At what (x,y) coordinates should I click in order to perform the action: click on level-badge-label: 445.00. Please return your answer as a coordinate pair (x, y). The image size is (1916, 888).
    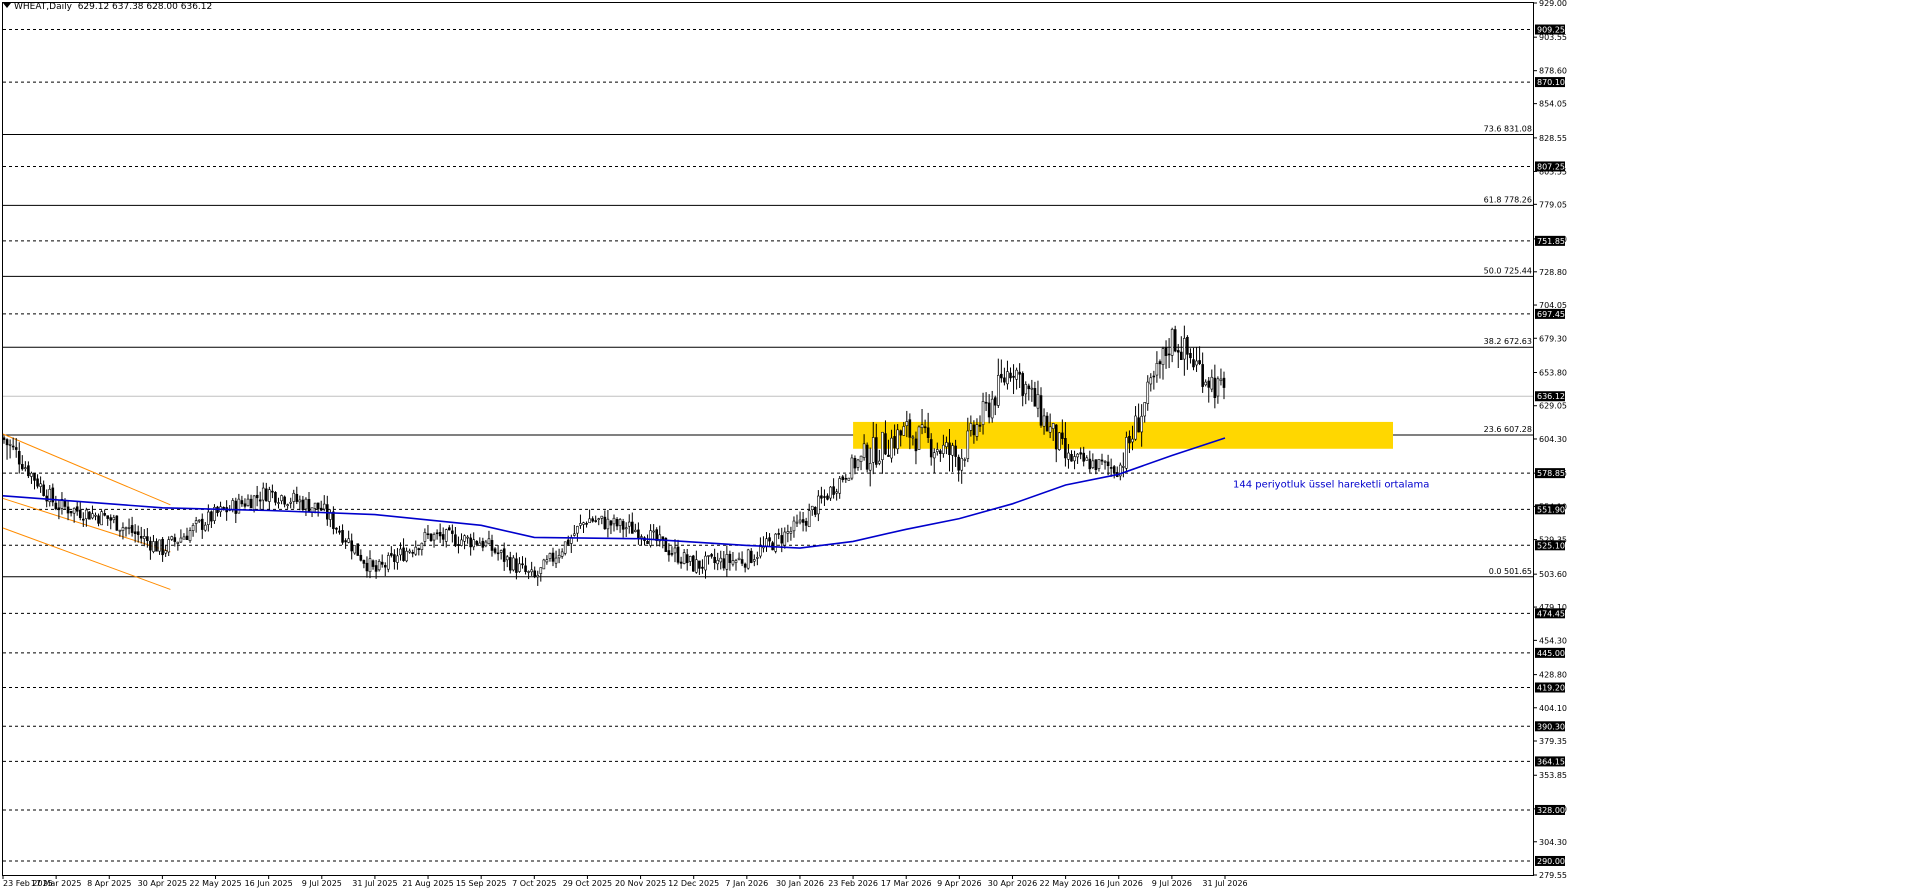
    Looking at the image, I should click on (1551, 653).